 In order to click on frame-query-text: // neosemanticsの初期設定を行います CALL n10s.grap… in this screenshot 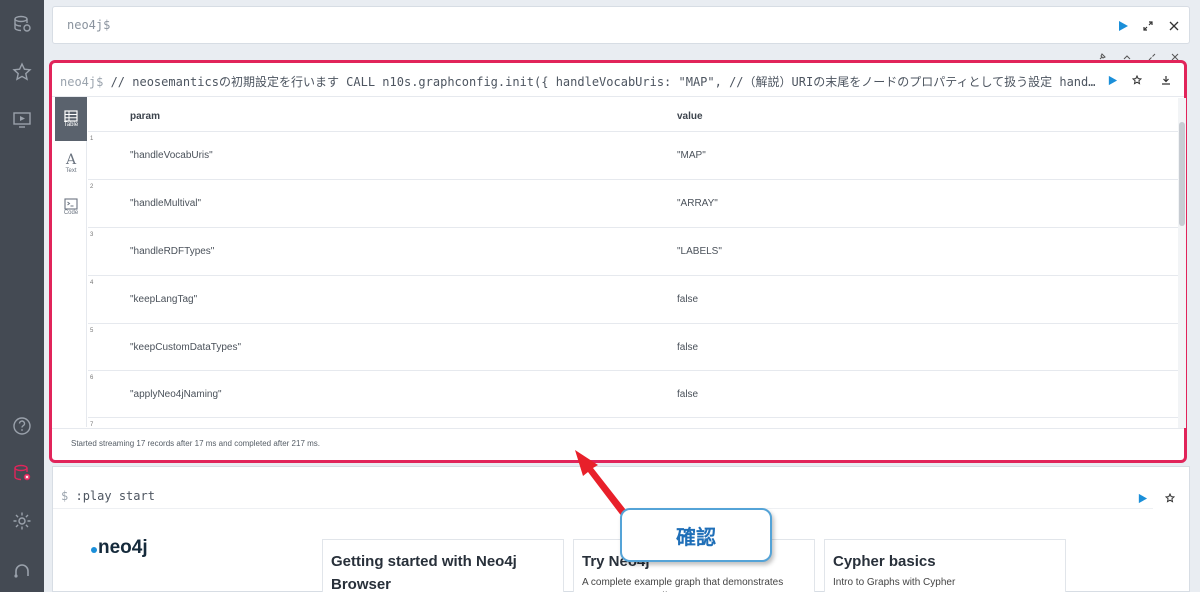, I will do `click(599, 82)`.